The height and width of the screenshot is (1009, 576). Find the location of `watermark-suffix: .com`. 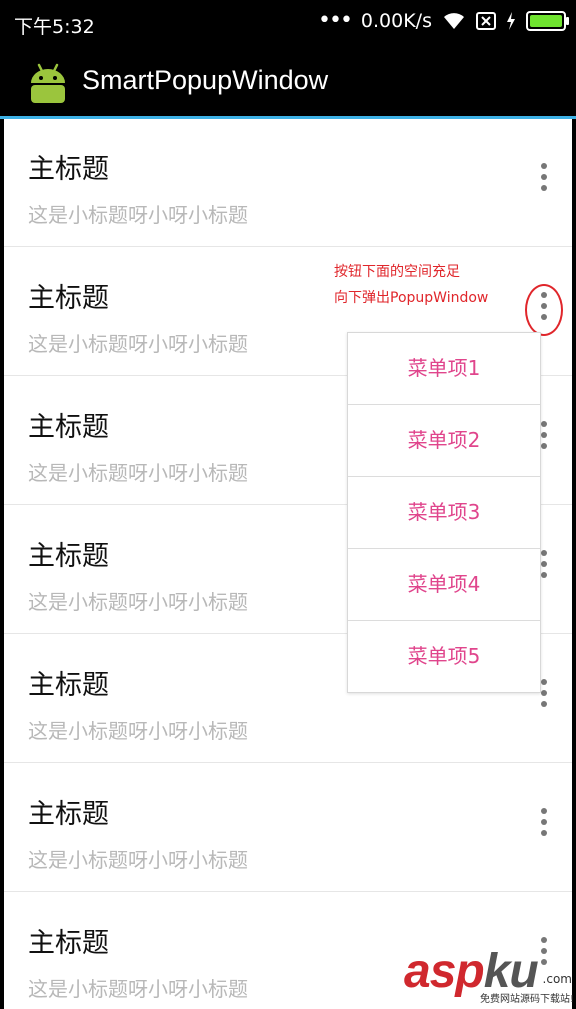

watermark-suffix: .com is located at coordinates (557, 979).